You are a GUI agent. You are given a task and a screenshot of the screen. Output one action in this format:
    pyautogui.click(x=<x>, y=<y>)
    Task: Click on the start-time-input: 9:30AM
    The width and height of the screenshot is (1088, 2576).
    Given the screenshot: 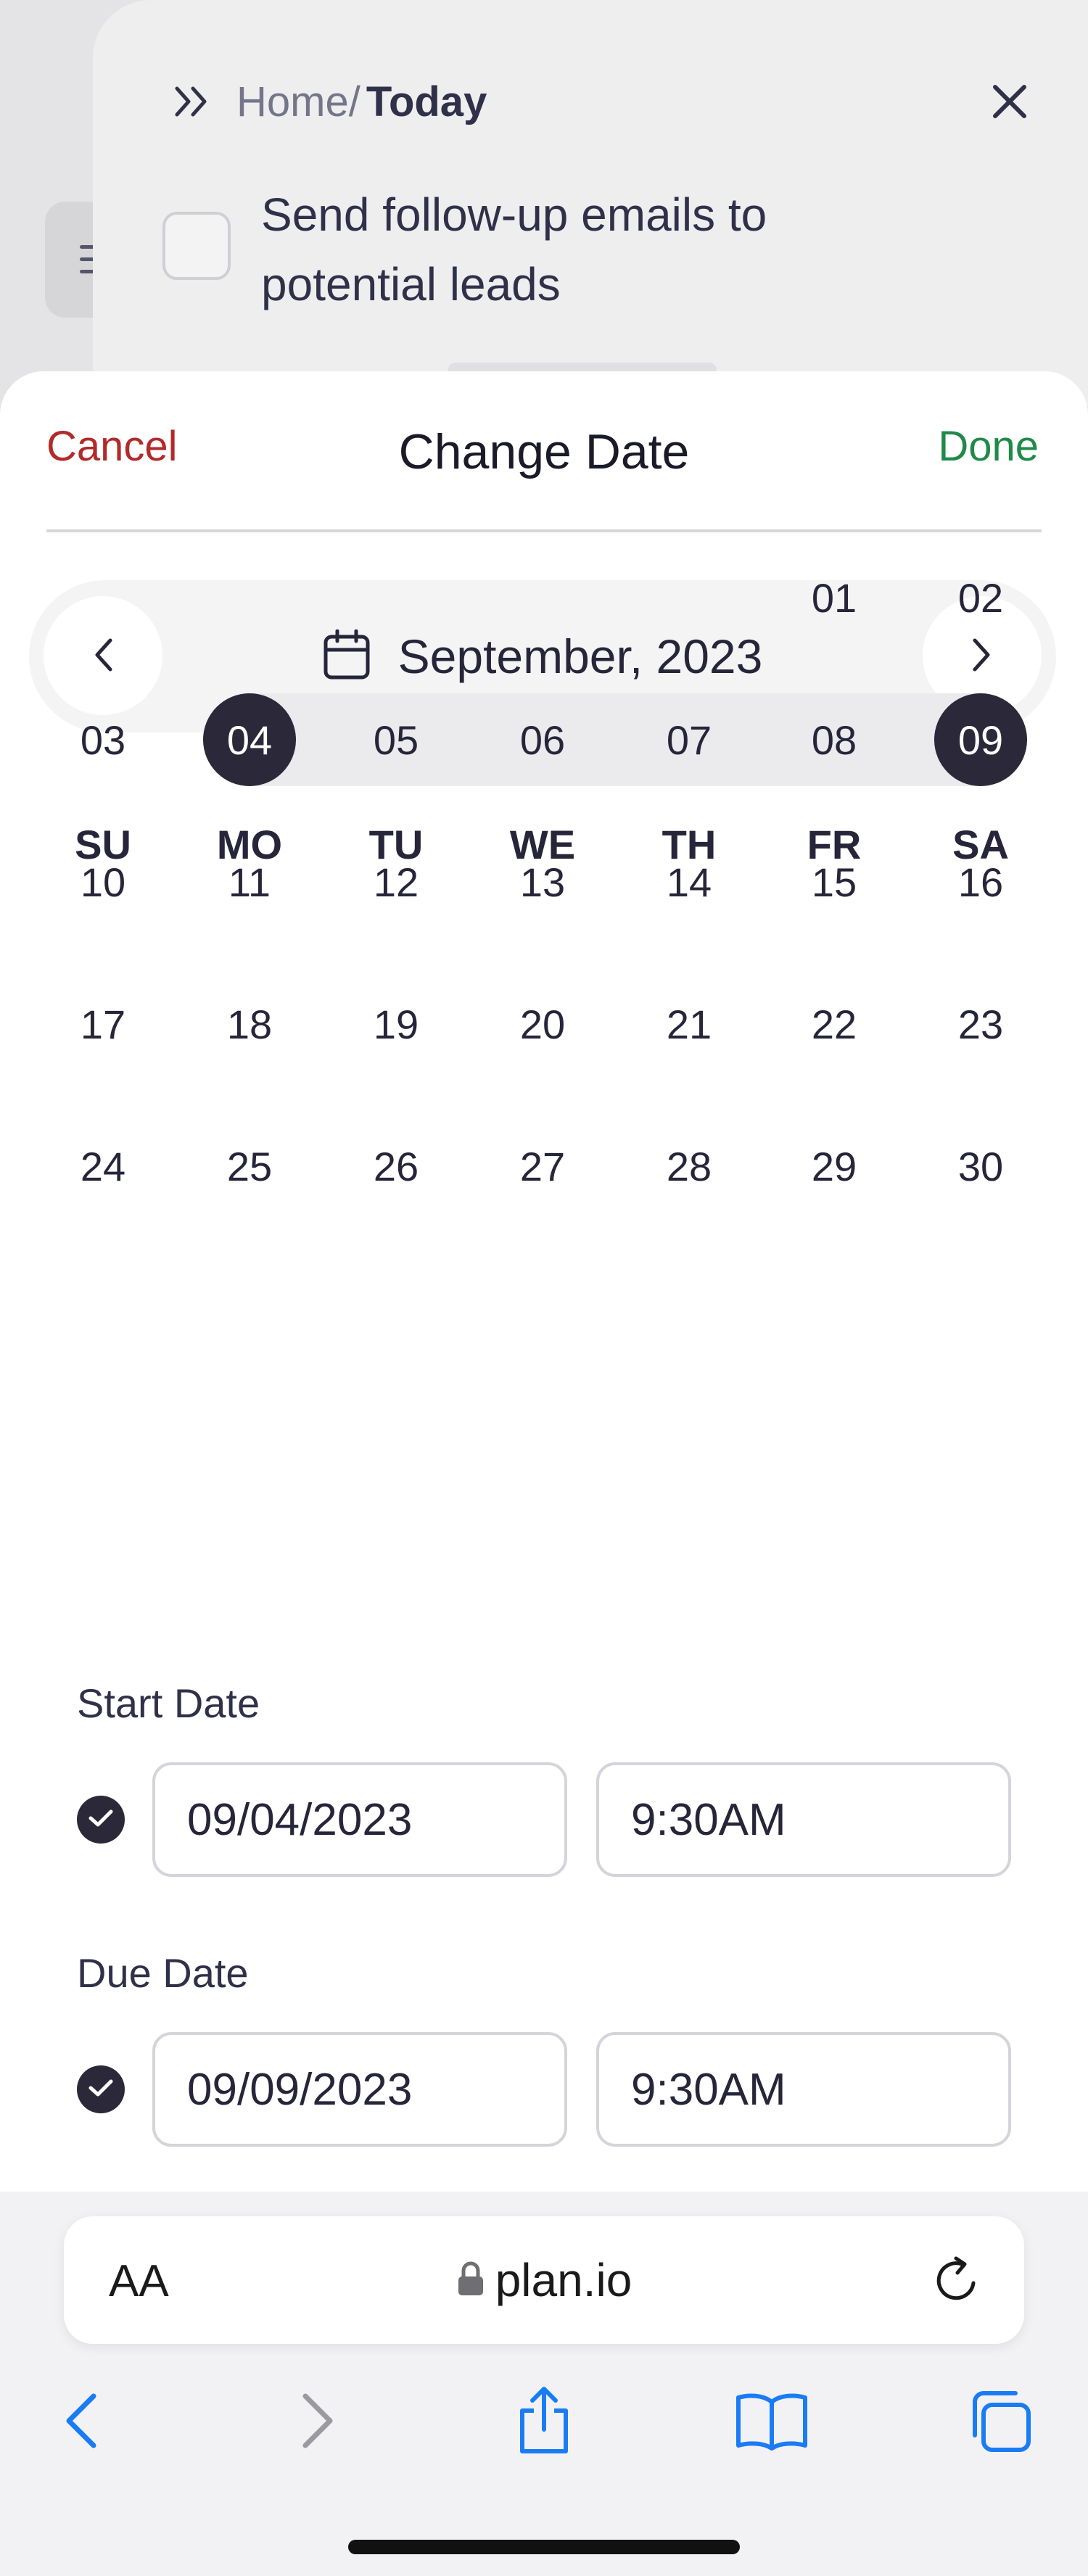 What is the action you would take?
    pyautogui.click(x=804, y=1819)
    